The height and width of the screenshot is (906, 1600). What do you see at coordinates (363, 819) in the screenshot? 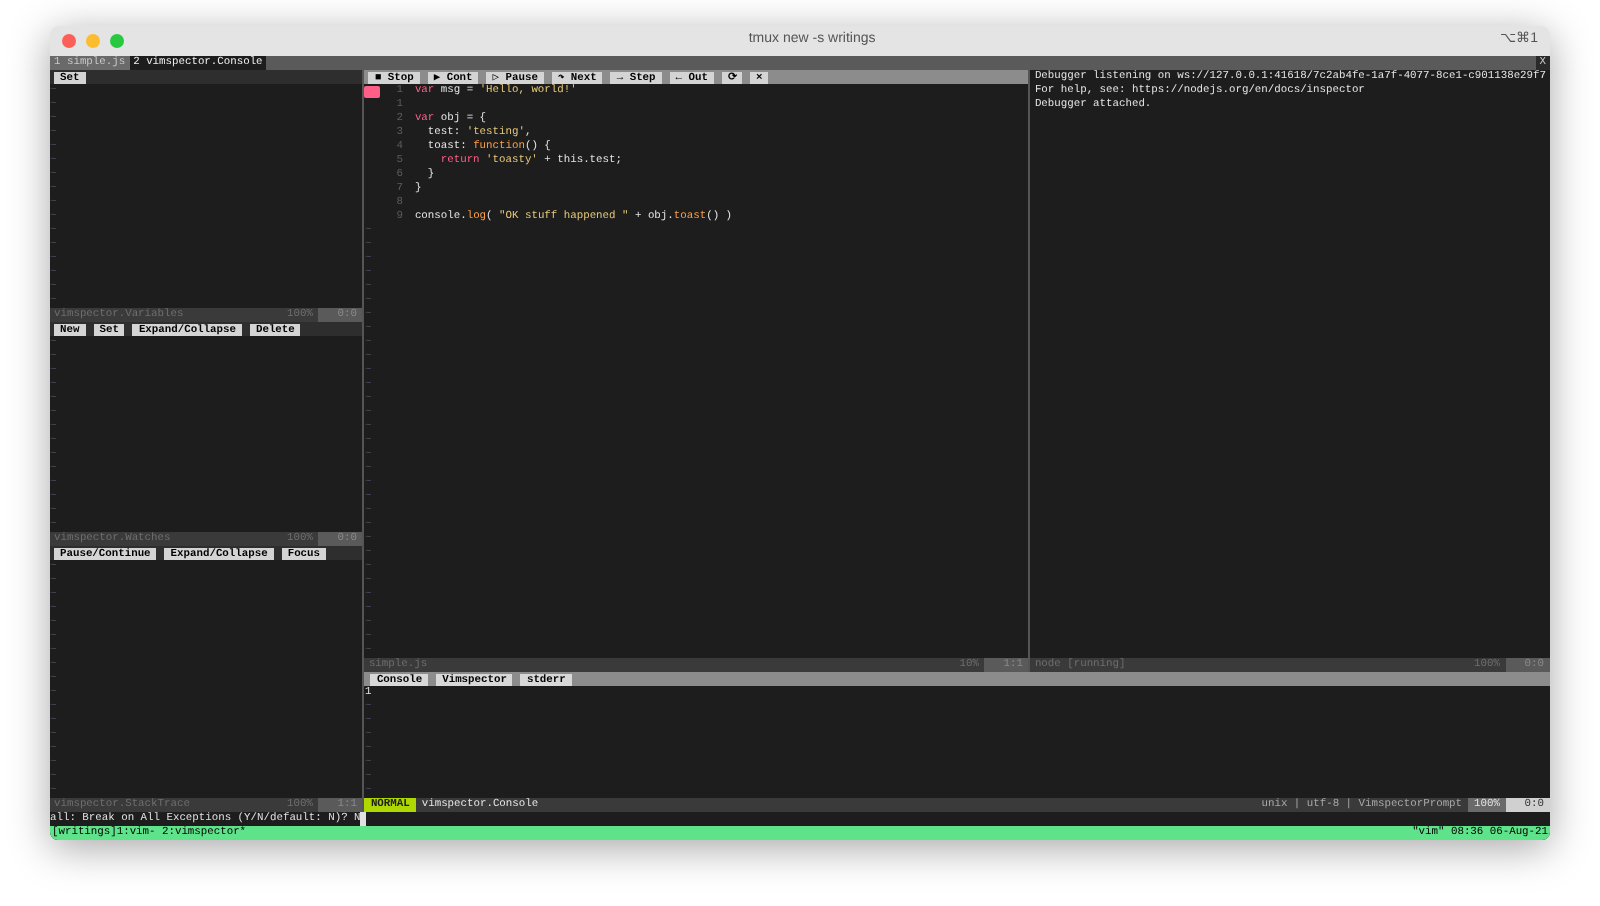
I see `text-cursor` at bounding box center [363, 819].